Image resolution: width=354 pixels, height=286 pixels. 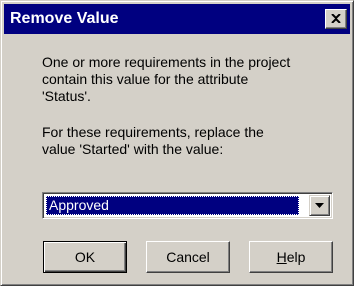 I want to click on message-line: value 'Started' with the value:, so click(x=133, y=149).